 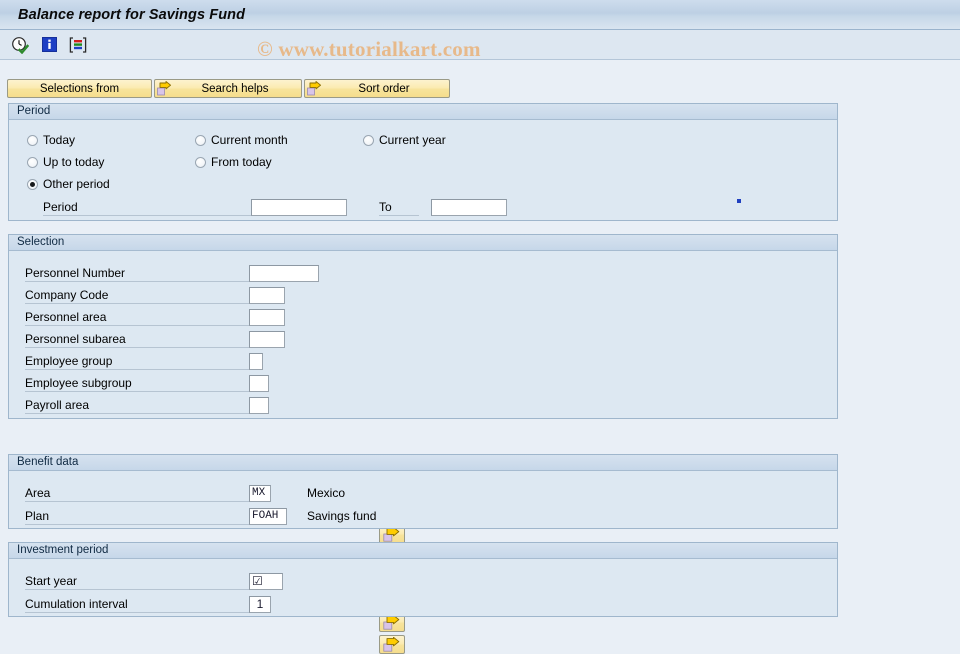 I want to click on personnel-subarea-label: Personnel subarea, so click(x=137, y=339).